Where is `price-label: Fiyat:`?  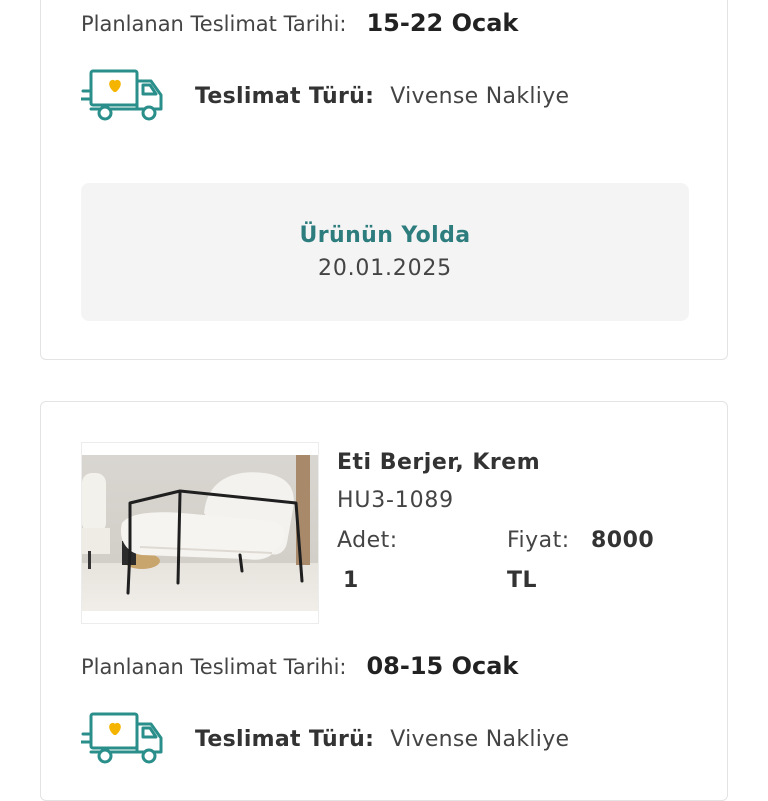
price-label: Fiyat: is located at coordinates (538, 540).